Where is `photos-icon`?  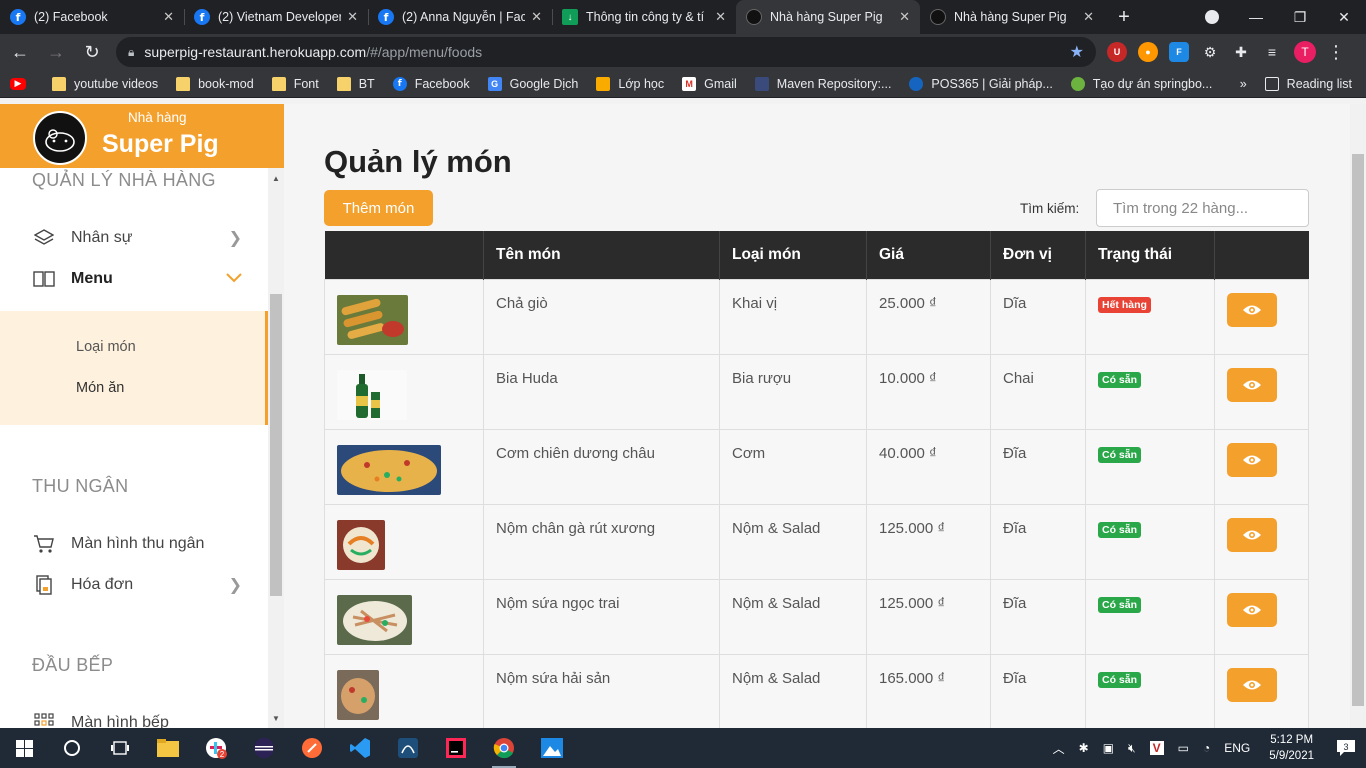
photos-icon is located at coordinates (552, 748).